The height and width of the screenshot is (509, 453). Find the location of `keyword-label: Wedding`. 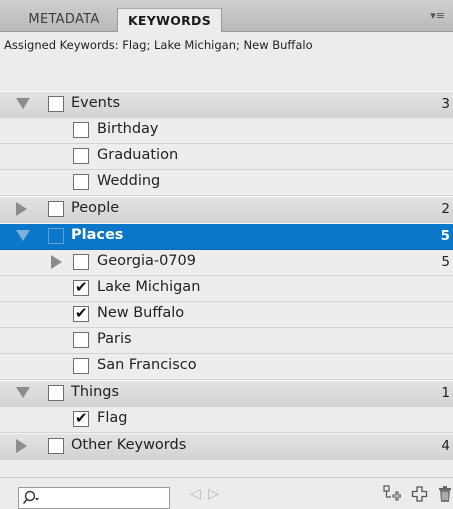

keyword-label: Wedding is located at coordinates (129, 181).